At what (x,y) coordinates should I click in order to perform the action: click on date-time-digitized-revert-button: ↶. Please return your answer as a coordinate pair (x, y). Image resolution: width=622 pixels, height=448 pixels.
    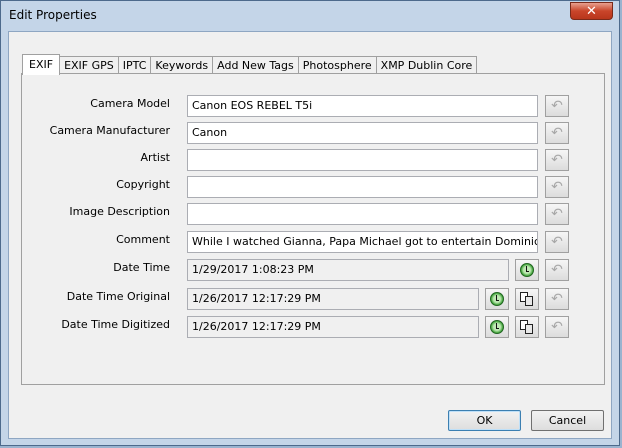
    Looking at the image, I should click on (557, 327).